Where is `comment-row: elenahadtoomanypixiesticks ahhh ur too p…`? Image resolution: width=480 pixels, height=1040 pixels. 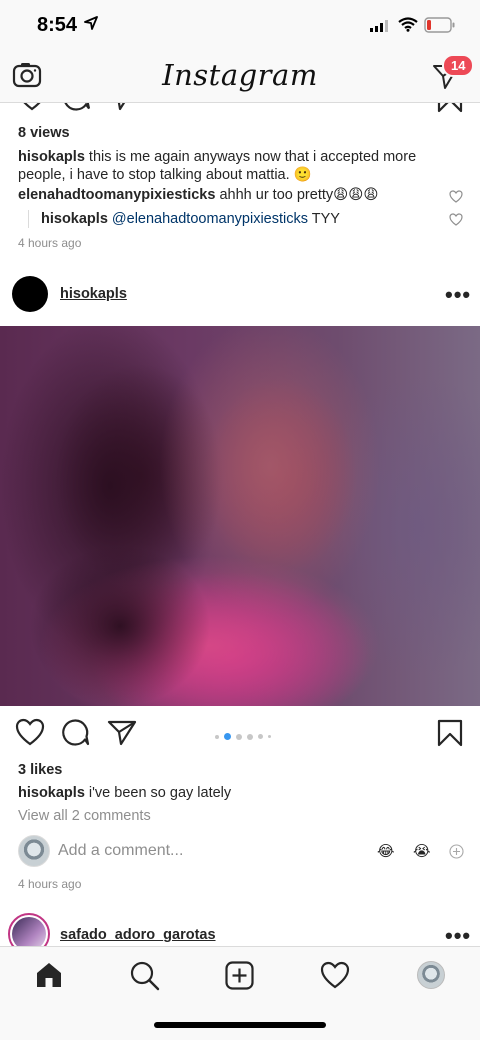
comment-row: elenahadtoomanypixiesticks ahhh ur too p… is located at coordinates (228, 195).